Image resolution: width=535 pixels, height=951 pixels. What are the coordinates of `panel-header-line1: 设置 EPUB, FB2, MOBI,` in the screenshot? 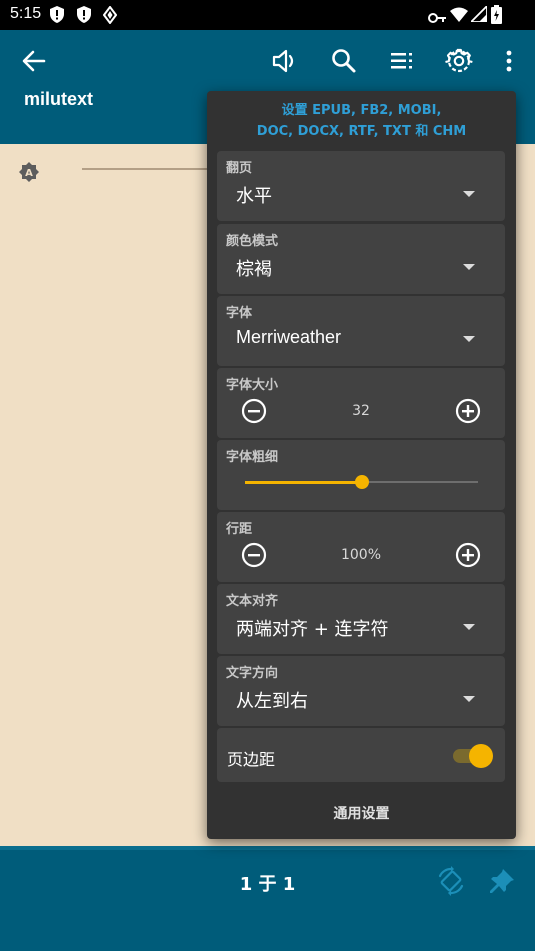 It's located at (361, 110).